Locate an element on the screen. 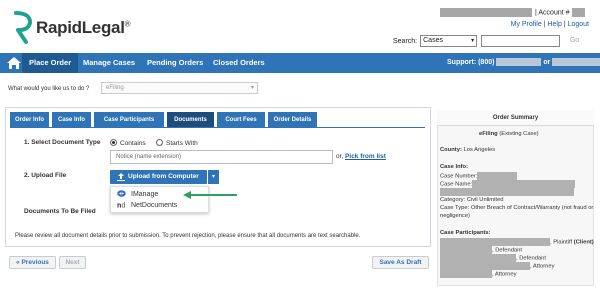 This screenshot has height=296, width=600. document-type-input: Notice (name extension) is located at coordinates (221, 157).